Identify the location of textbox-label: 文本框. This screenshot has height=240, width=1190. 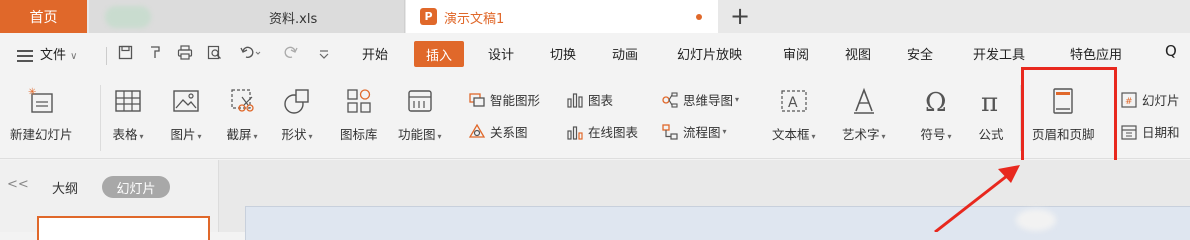
(791, 134).